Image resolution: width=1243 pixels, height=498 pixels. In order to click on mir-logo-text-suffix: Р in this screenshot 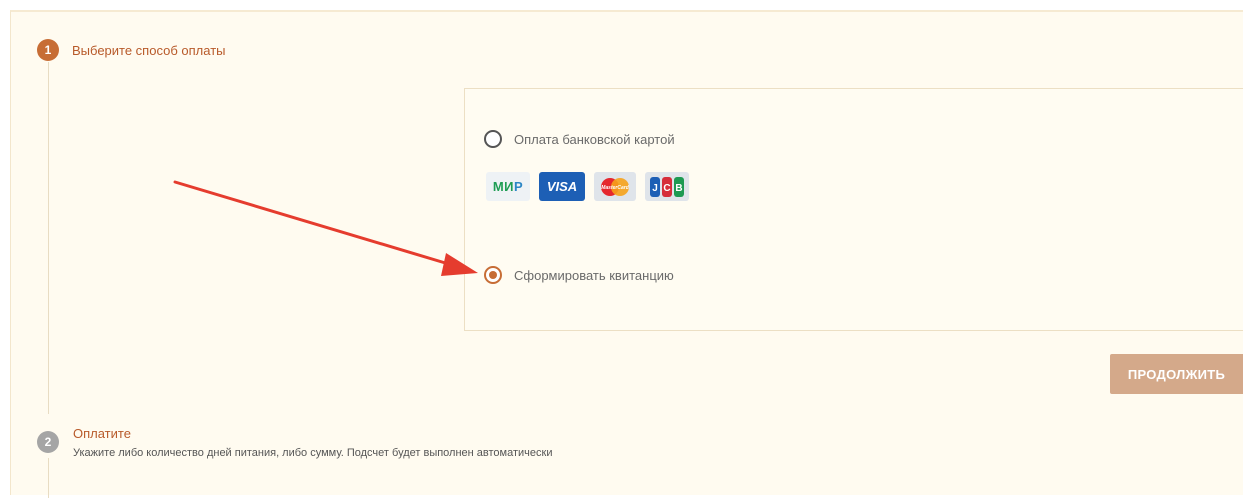, I will do `click(519, 186)`.